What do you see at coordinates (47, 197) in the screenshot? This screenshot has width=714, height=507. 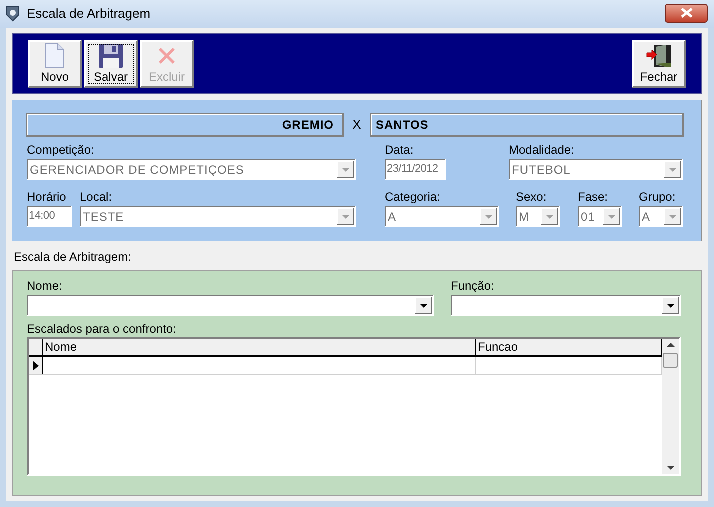 I see `field-label: Horário` at bounding box center [47, 197].